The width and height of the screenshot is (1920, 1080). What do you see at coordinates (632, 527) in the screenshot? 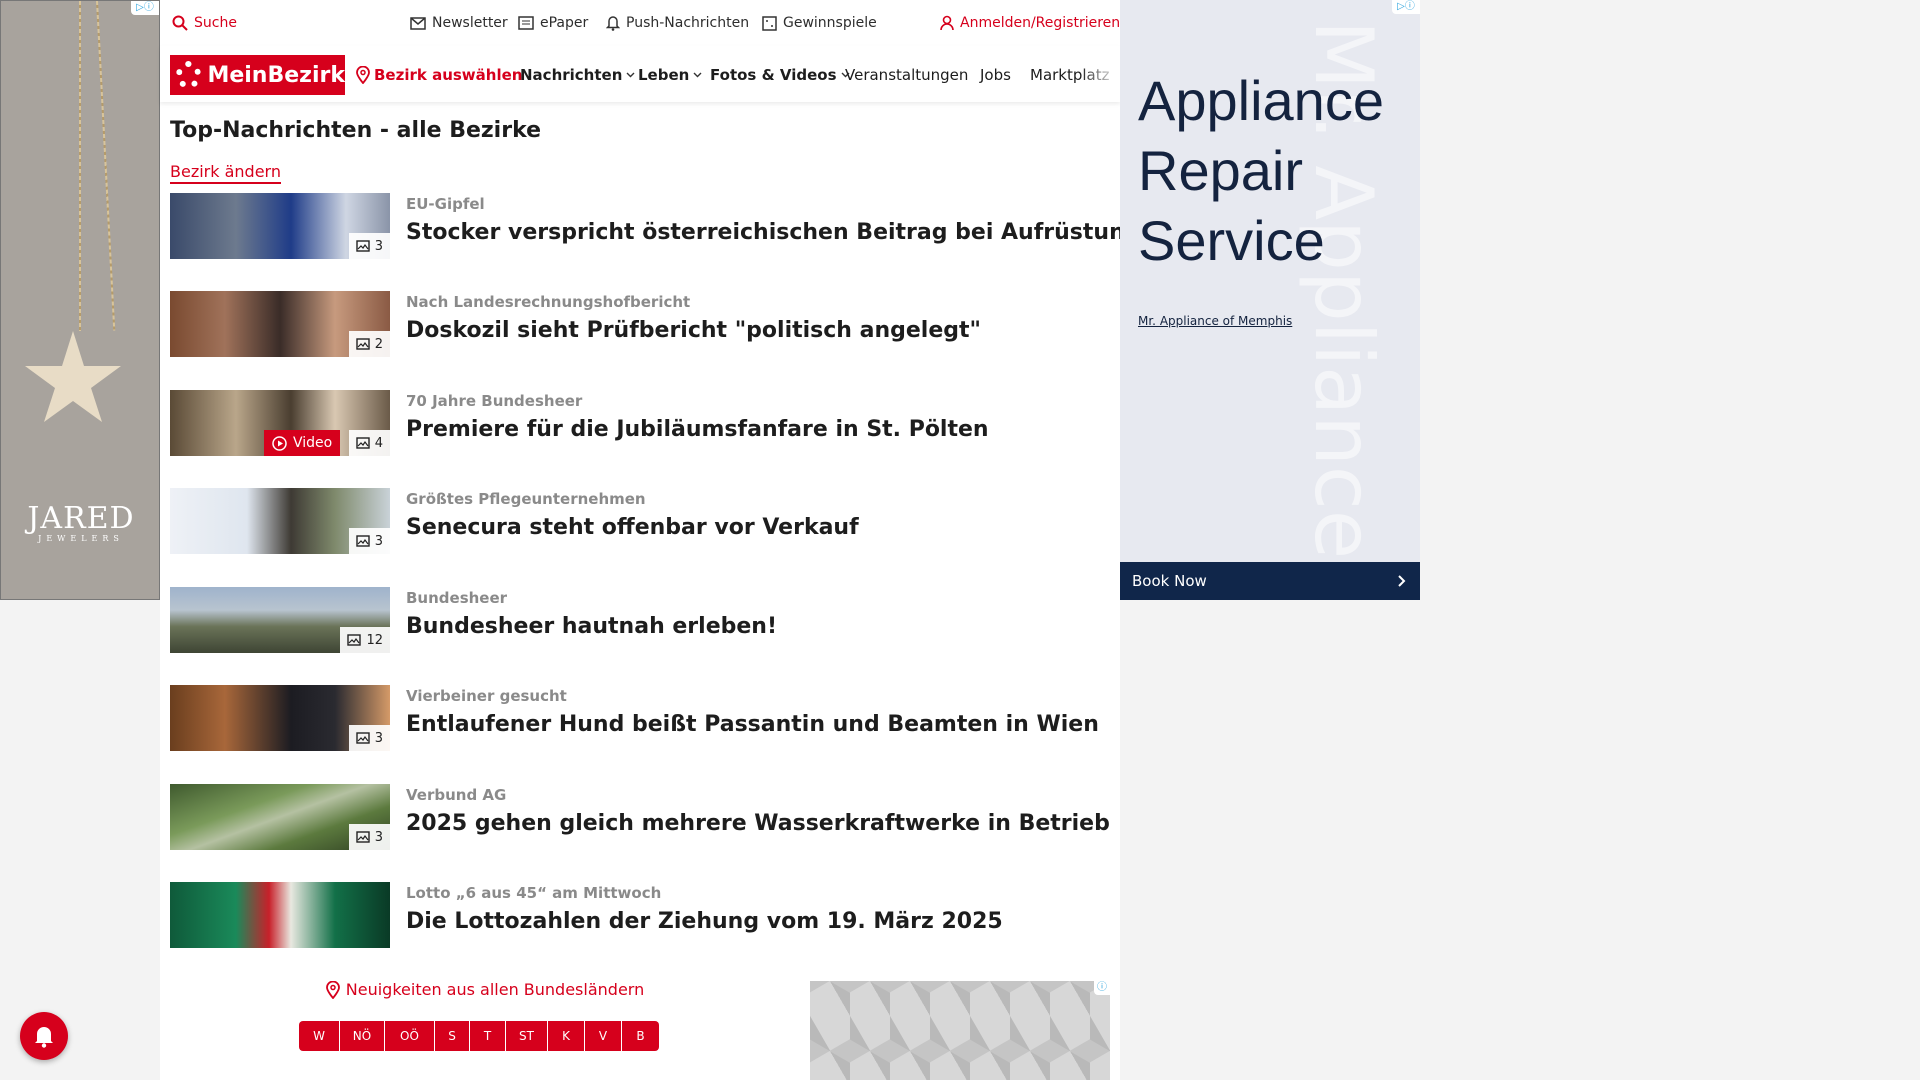
I see `article-headline: Senecura steht offenbar vor Verkauf` at bounding box center [632, 527].